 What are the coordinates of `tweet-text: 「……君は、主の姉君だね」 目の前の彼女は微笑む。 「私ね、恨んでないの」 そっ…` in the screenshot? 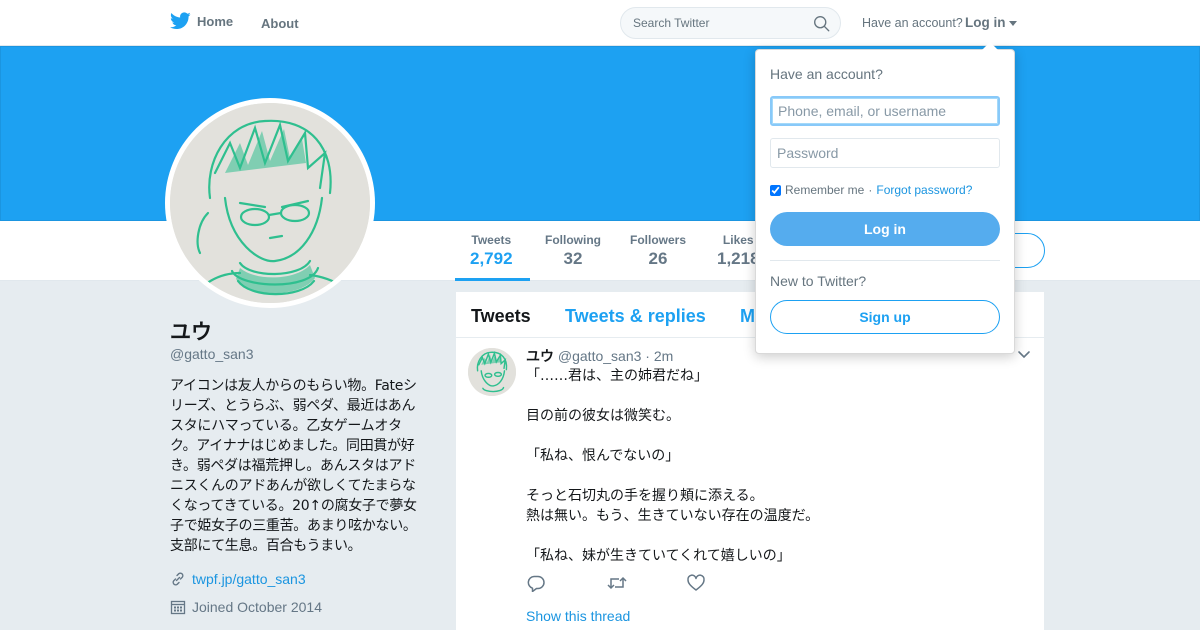 It's located at (776, 466).